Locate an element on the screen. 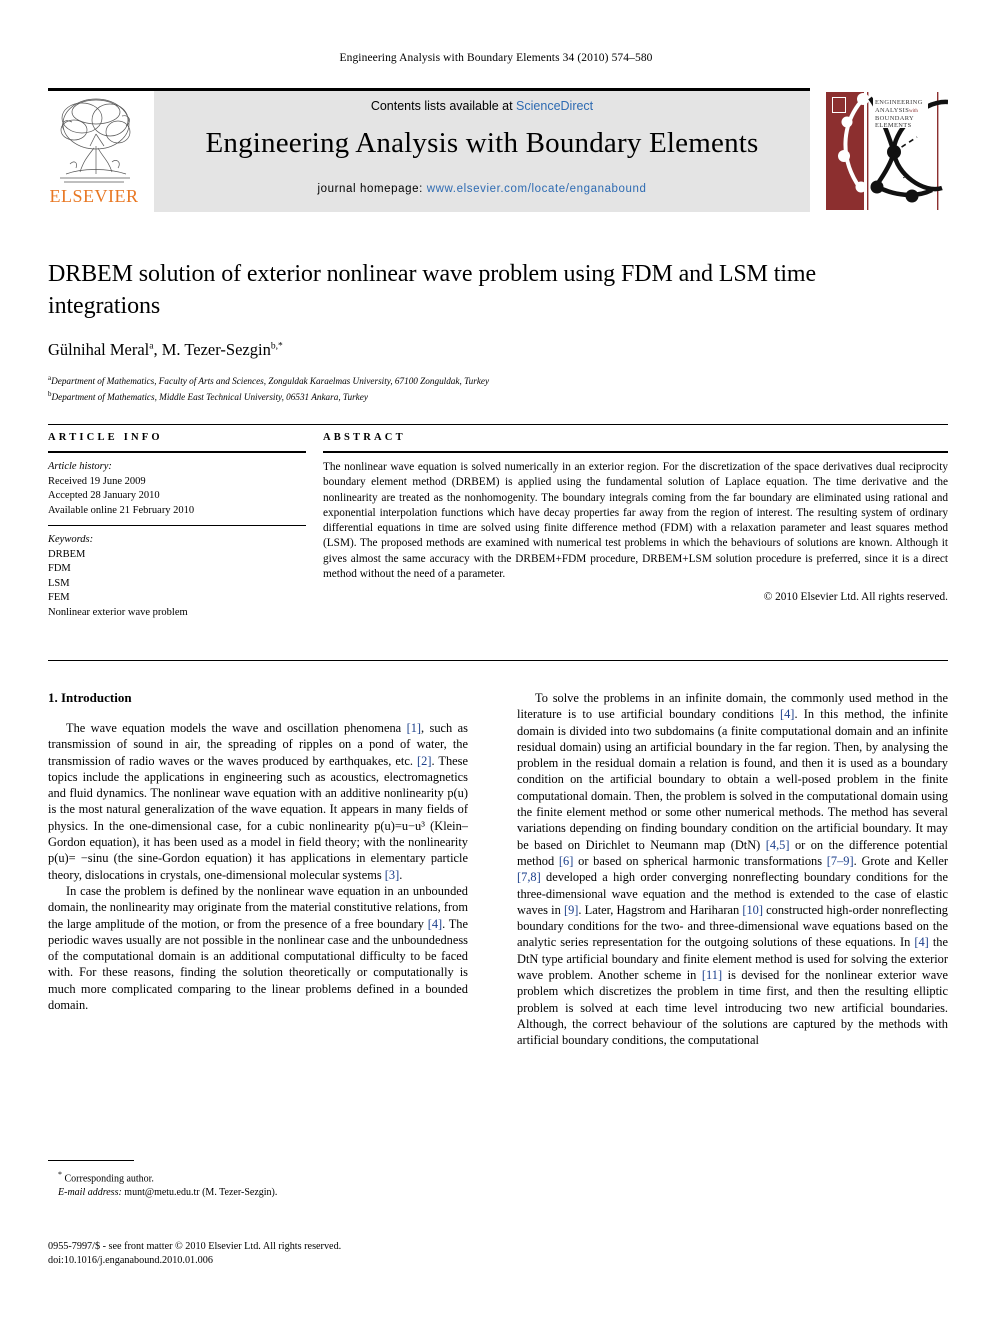 This screenshot has width=992, height=1323. body-top-rule is located at coordinates (498, 660).